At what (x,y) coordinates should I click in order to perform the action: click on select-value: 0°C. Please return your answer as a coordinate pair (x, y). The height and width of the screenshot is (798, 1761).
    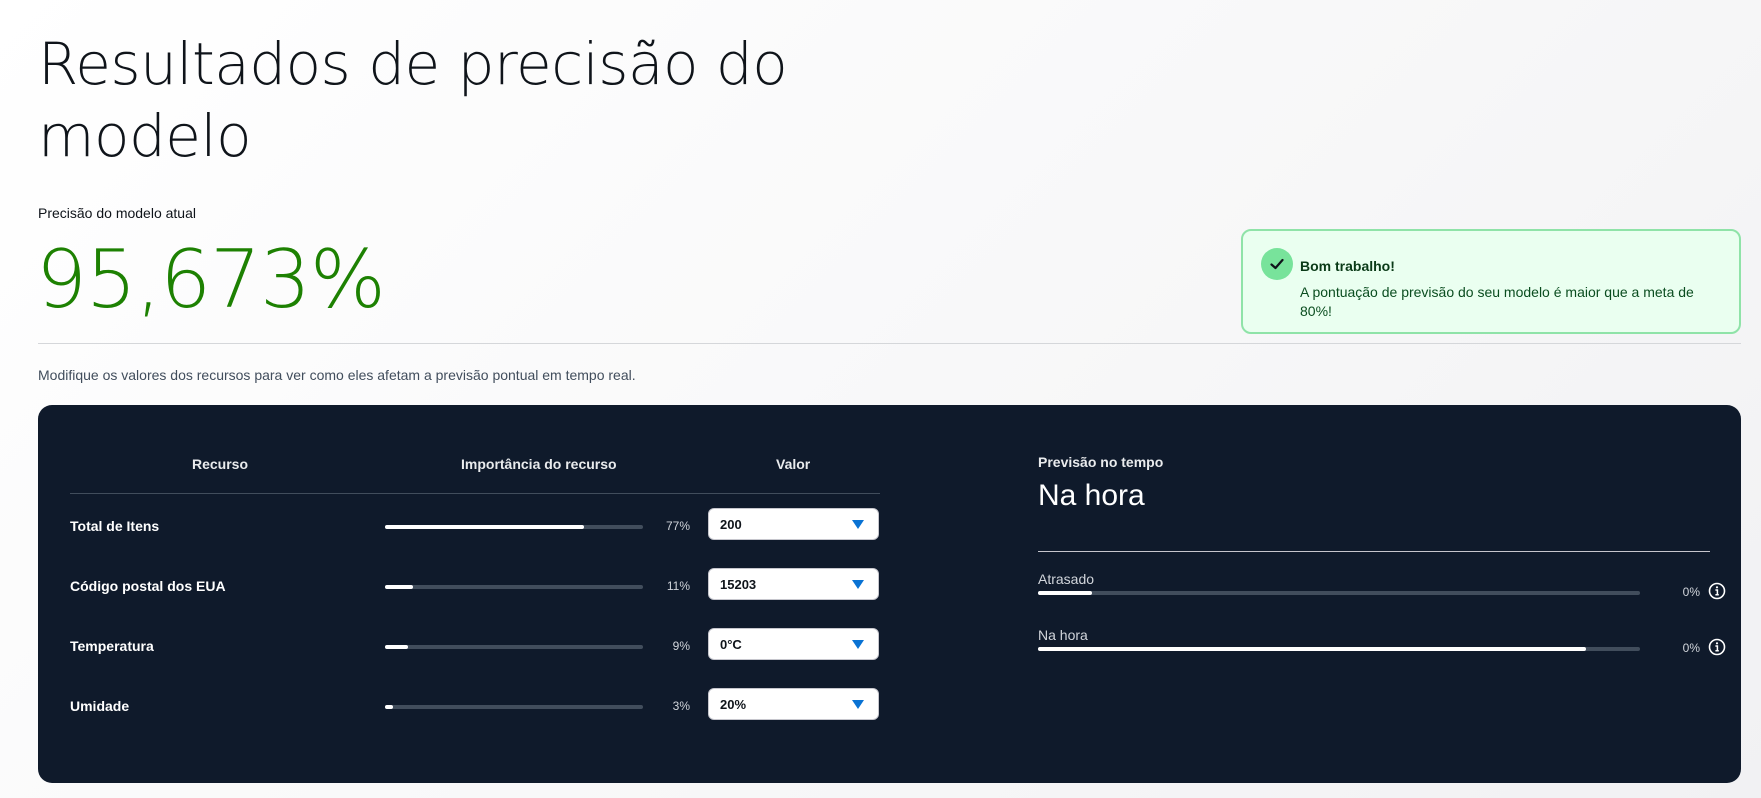
    Looking at the image, I should click on (731, 644).